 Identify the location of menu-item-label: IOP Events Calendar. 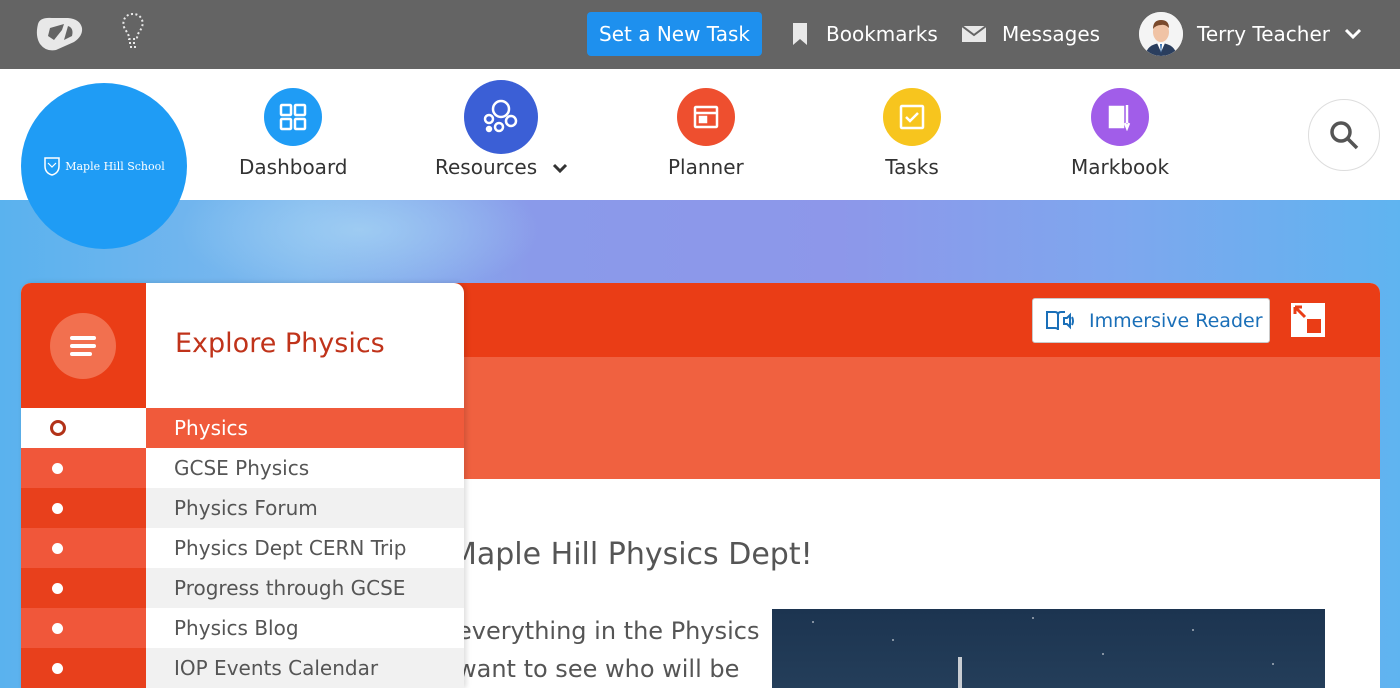
(305, 668).